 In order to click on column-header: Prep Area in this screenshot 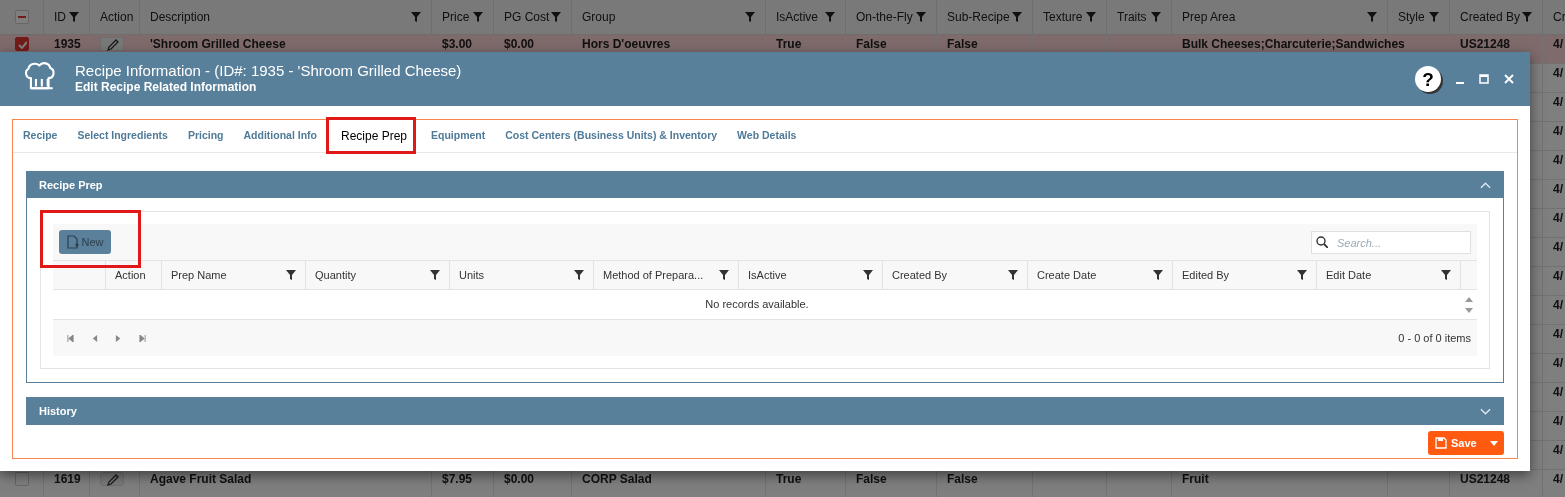, I will do `click(1209, 17)`.